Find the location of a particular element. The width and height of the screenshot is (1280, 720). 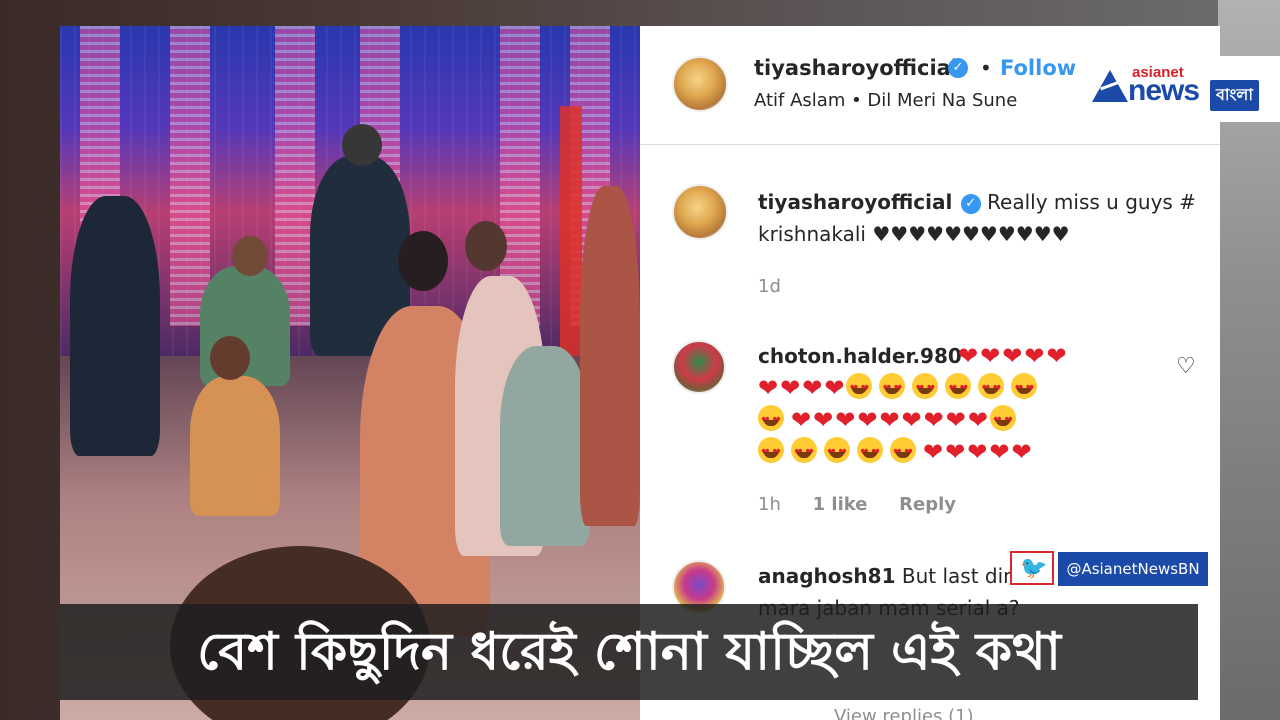

twitter-bird-icon: 🐦 is located at coordinates (1034, 568).